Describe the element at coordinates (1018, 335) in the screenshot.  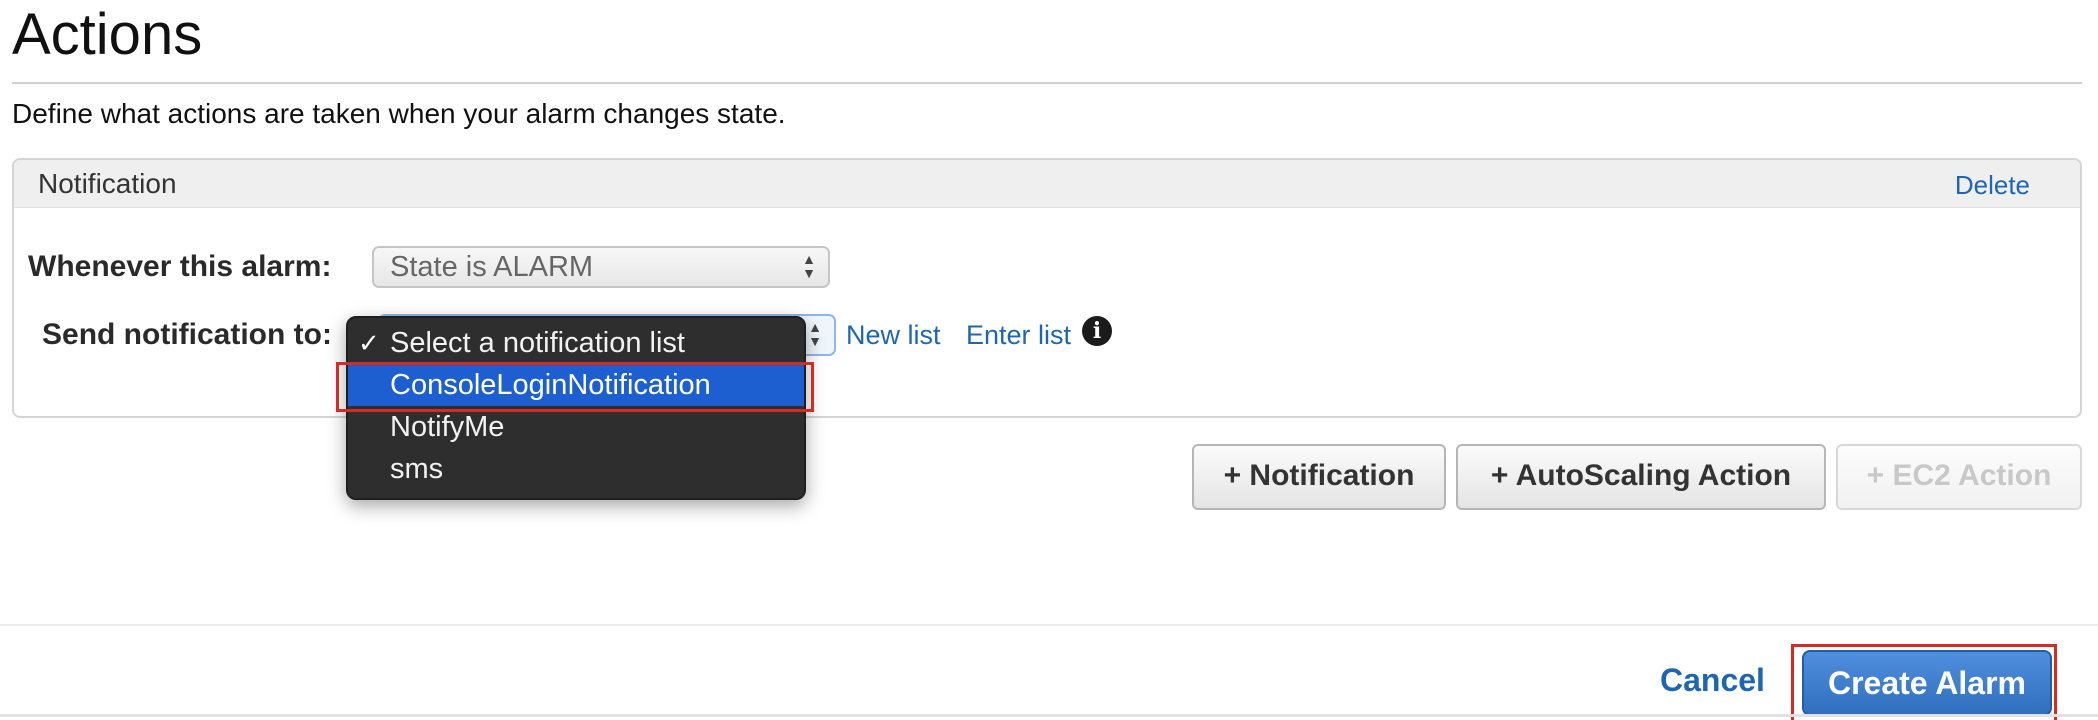
I see `enter-list-link: Enter list` at that location.